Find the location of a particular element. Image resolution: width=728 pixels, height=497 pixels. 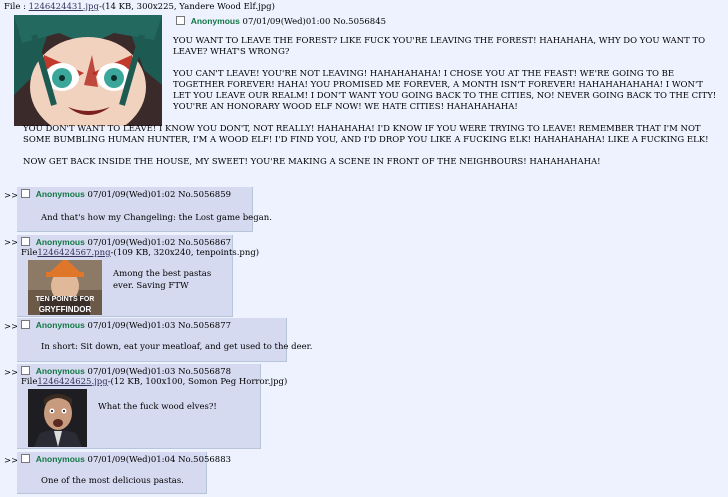

reply-post-date: 07/01/09(Wed)01:04 is located at coordinates (131, 460).